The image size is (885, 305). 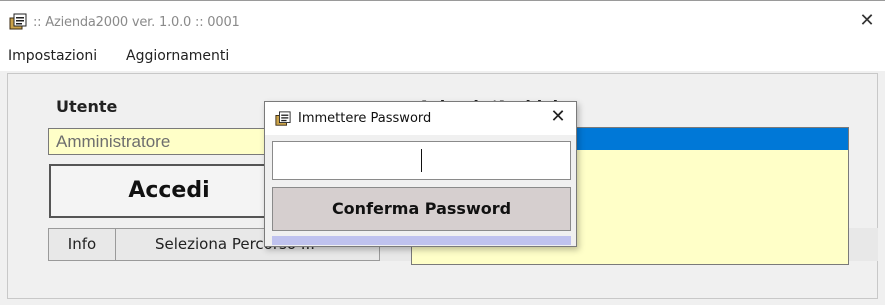 What do you see at coordinates (168, 141) in the screenshot?
I see `user-field: Amministratore` at bounding box center [168, 141].